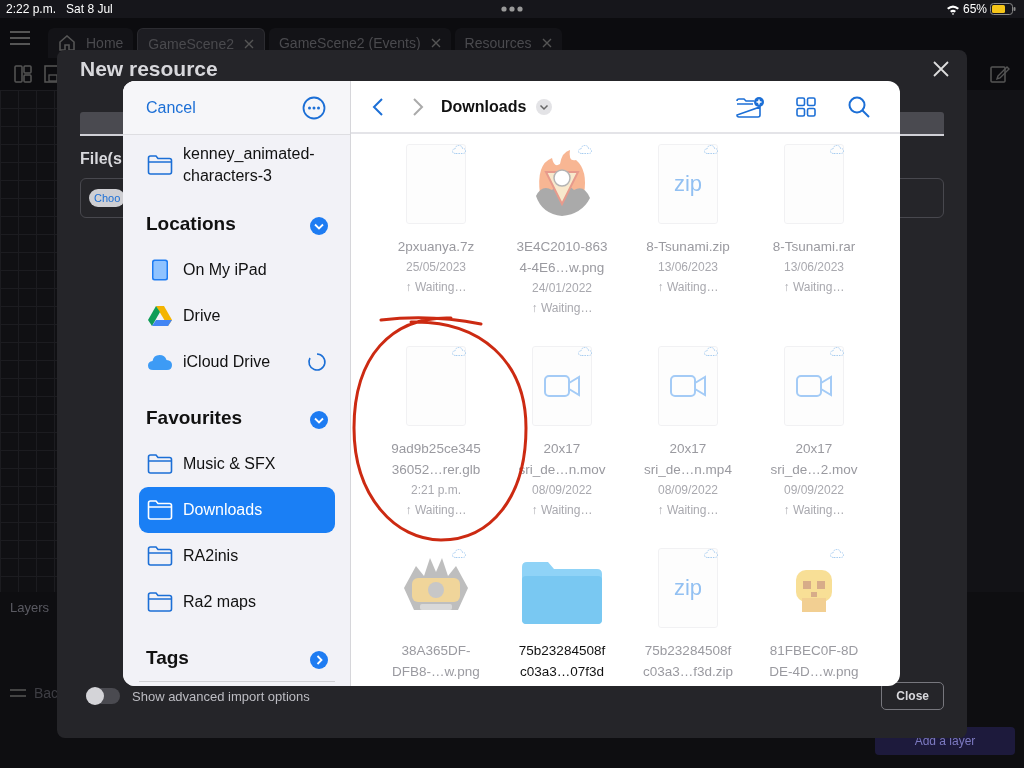 This screenshot has height=768, width=1024. Describe the element at coordinates (688, 661) in the screenshot. I see `file-name: 75b23284508f c03a3…f3d.zip` at that location.